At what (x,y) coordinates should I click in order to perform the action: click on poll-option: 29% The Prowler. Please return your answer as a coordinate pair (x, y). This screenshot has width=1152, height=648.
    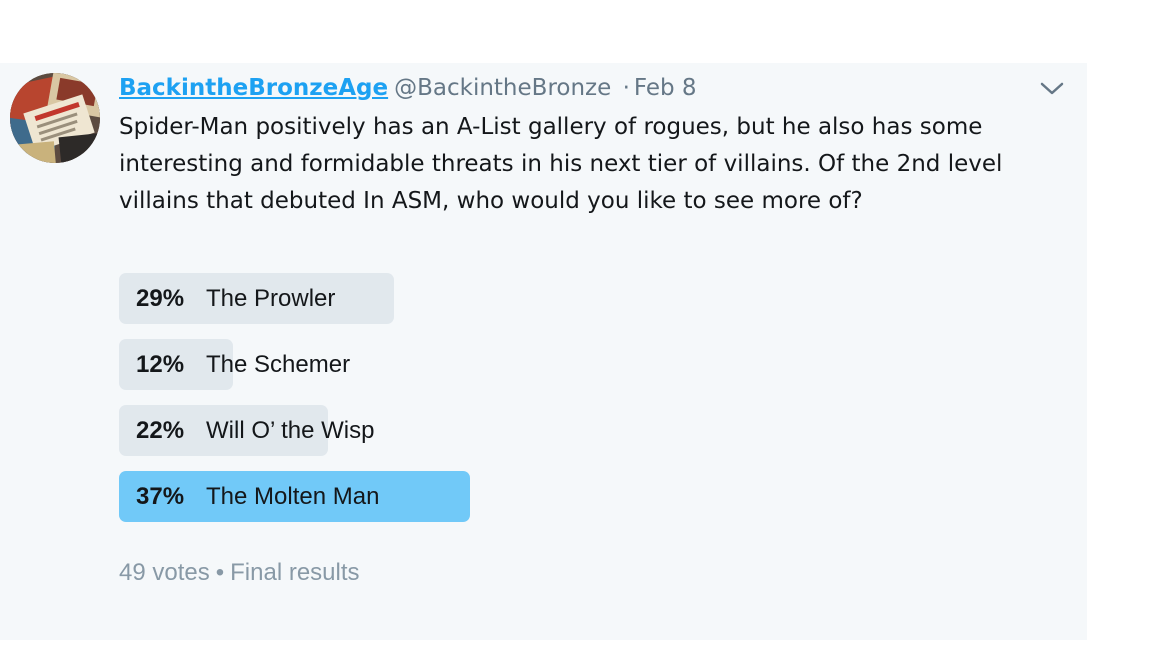
    Looking at the image, I should click on (419, 298).